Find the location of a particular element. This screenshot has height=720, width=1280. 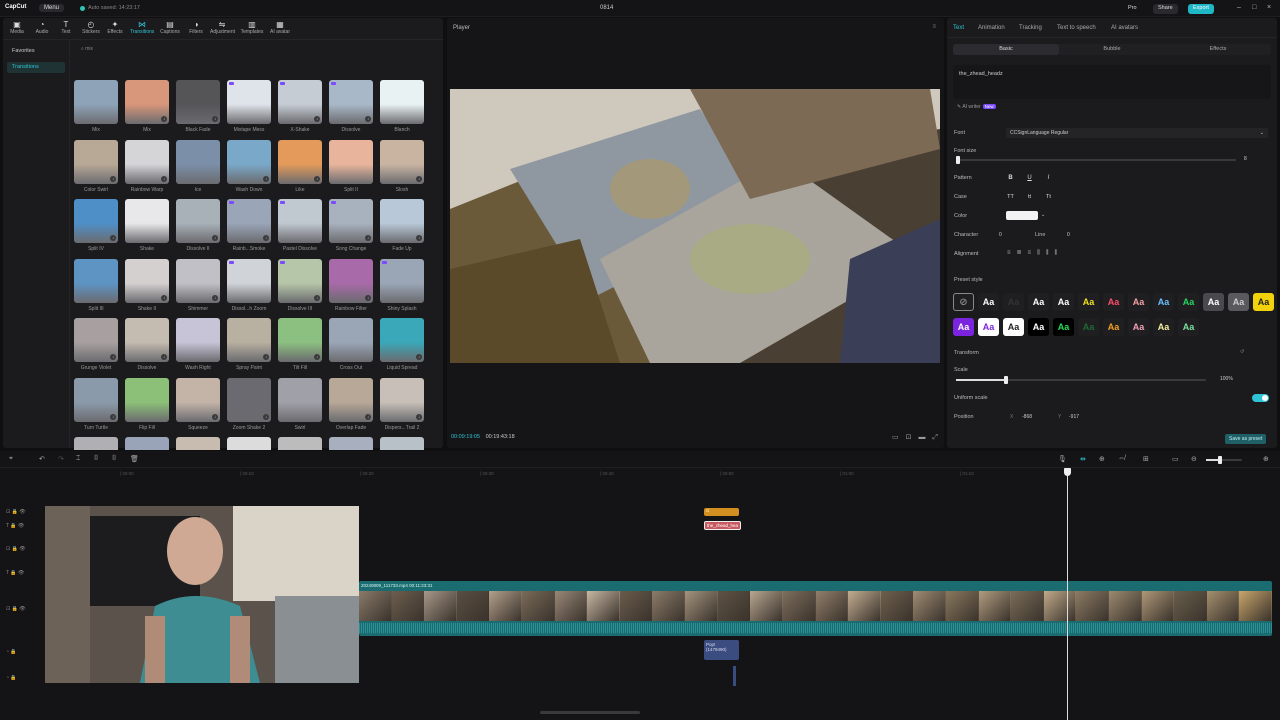

transition-item: ↓ Fade Up is located at coordinates (402, 225).